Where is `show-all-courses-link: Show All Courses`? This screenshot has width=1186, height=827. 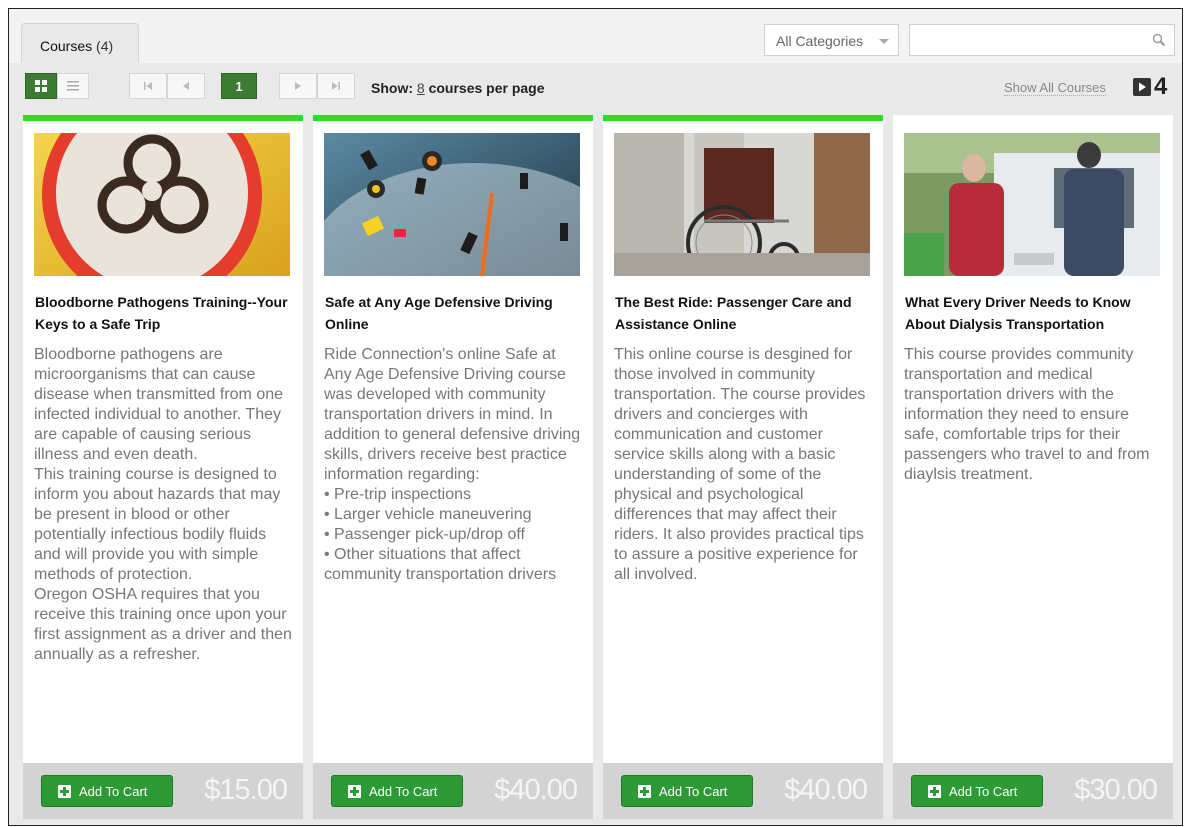
show-all-courses-link: Show All Courses is located at coordinates (1055, 88).